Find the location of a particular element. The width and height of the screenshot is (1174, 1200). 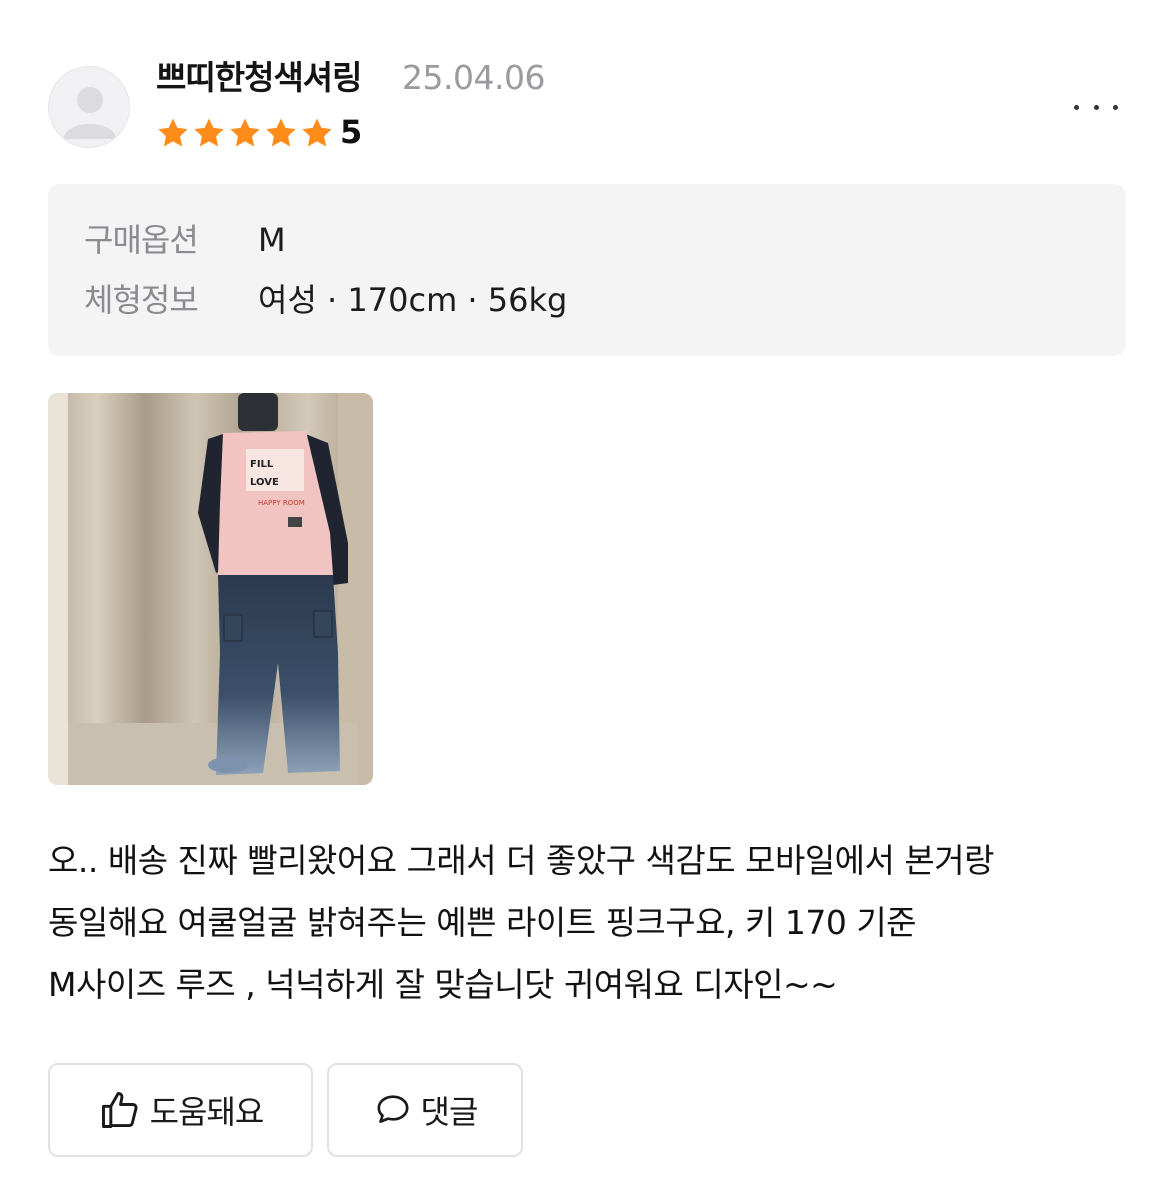

purchase-option-label: 구매옵션 is located at coordinates (141, 240).